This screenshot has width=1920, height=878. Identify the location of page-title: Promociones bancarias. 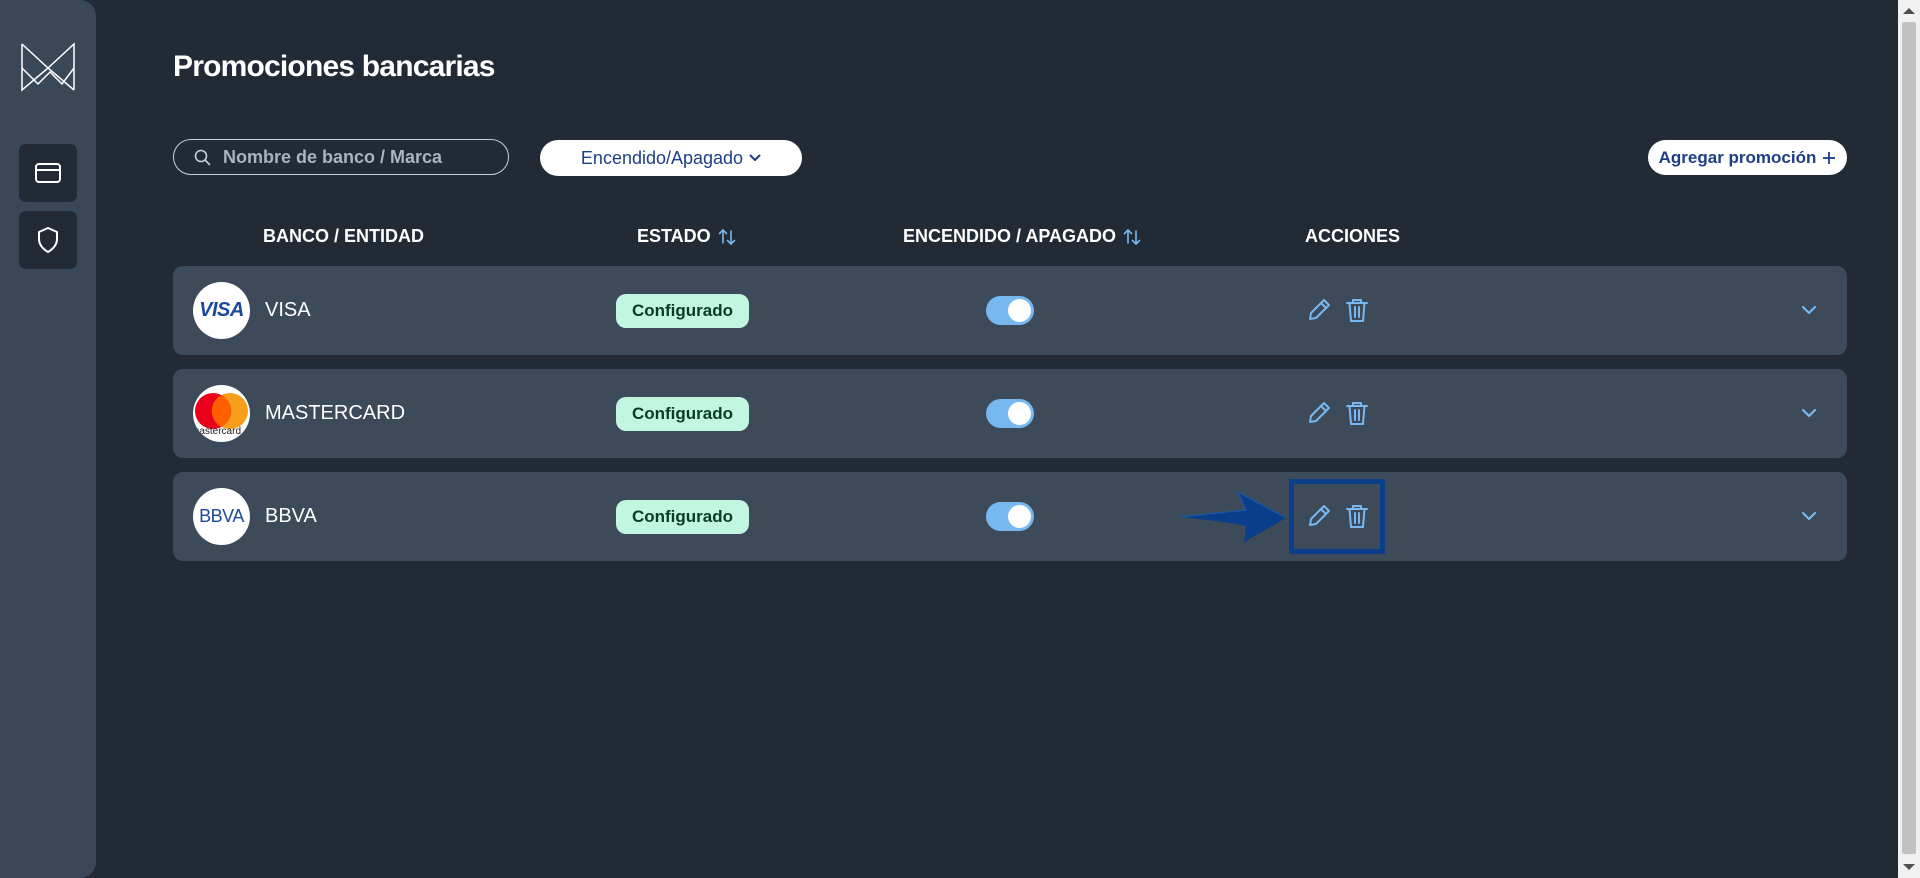
(334, 66).